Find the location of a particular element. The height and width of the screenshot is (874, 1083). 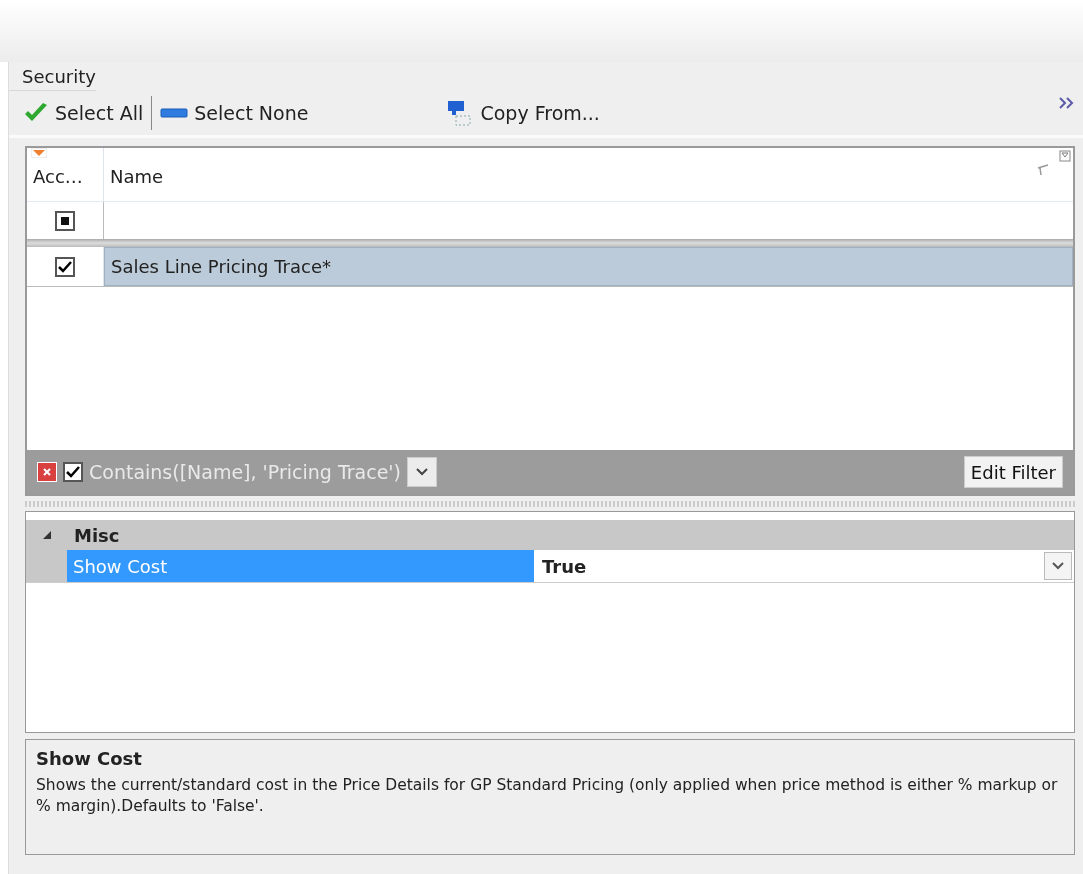

header-text: Name is located at coordinates (137, 176).